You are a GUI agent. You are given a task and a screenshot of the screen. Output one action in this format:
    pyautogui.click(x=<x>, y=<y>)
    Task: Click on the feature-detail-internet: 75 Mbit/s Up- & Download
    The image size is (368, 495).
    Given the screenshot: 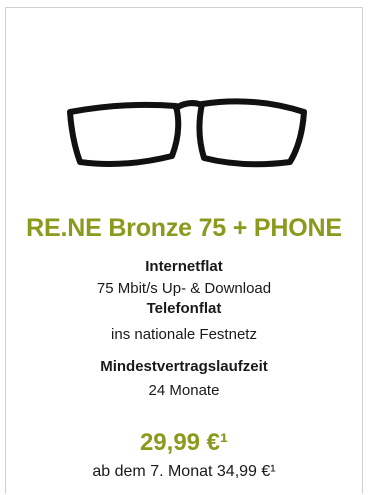 What is the action you would take?
    pyautogui.click(x=184, y=288)
    